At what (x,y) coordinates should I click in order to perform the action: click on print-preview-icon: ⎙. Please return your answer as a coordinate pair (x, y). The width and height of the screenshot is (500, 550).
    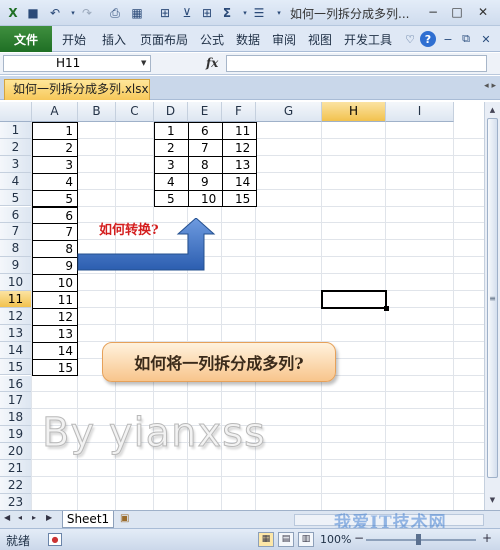
    Looking at the image, I should click on (115, 13).